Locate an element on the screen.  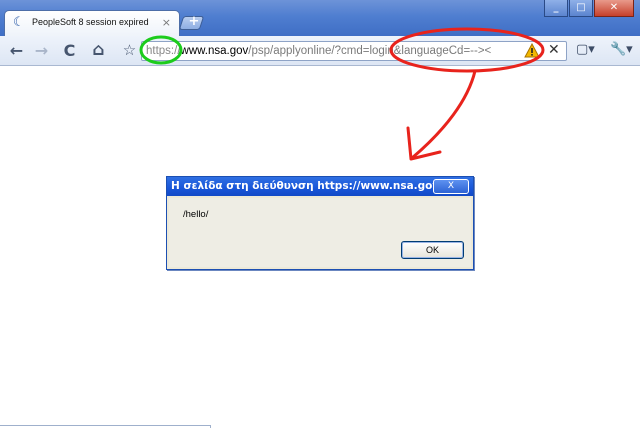
ok-button: OK is located at coordinates (432, 250).